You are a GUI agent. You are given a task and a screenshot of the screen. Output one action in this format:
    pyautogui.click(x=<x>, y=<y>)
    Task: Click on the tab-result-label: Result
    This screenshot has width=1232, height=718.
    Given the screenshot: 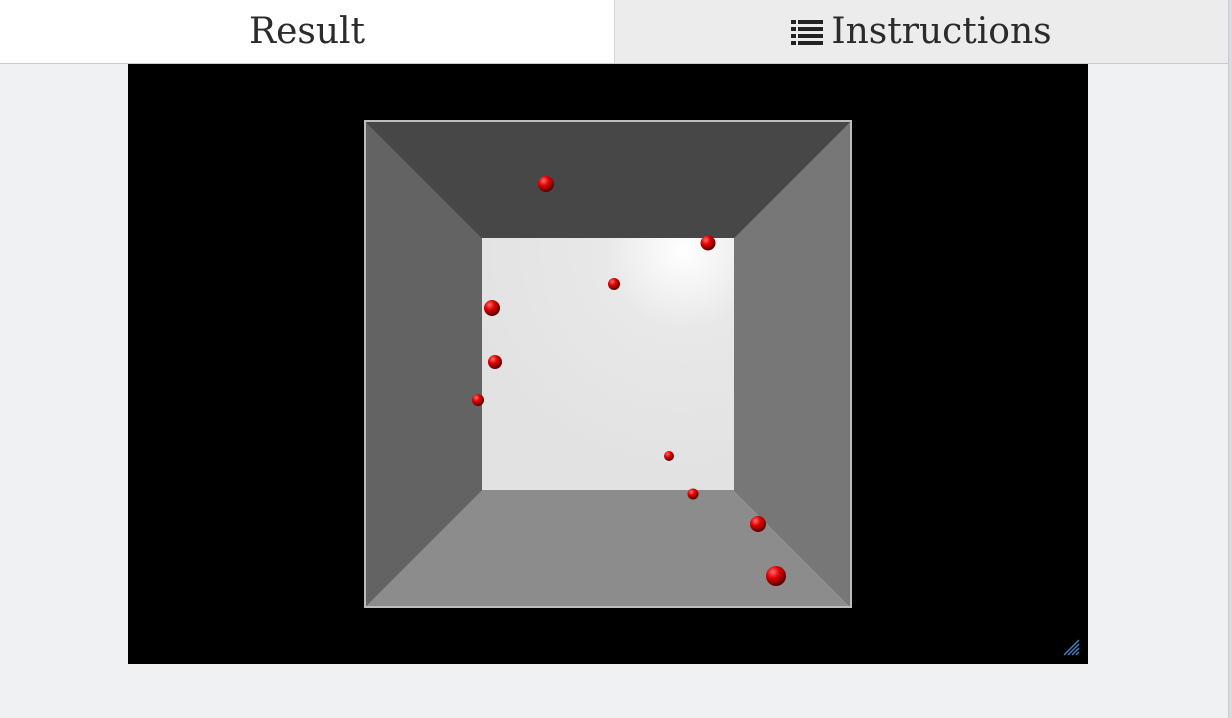 What is the action you would take?
    pyautogui.click(x=307, y=31)
    